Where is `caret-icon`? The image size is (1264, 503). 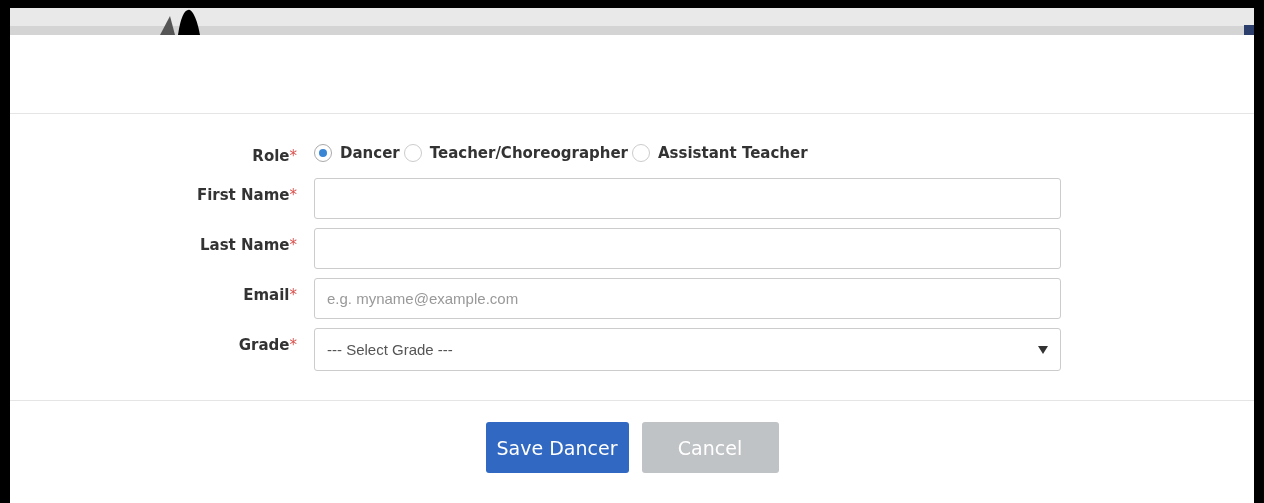 caret-icon is located at coordinates (1043, 349).